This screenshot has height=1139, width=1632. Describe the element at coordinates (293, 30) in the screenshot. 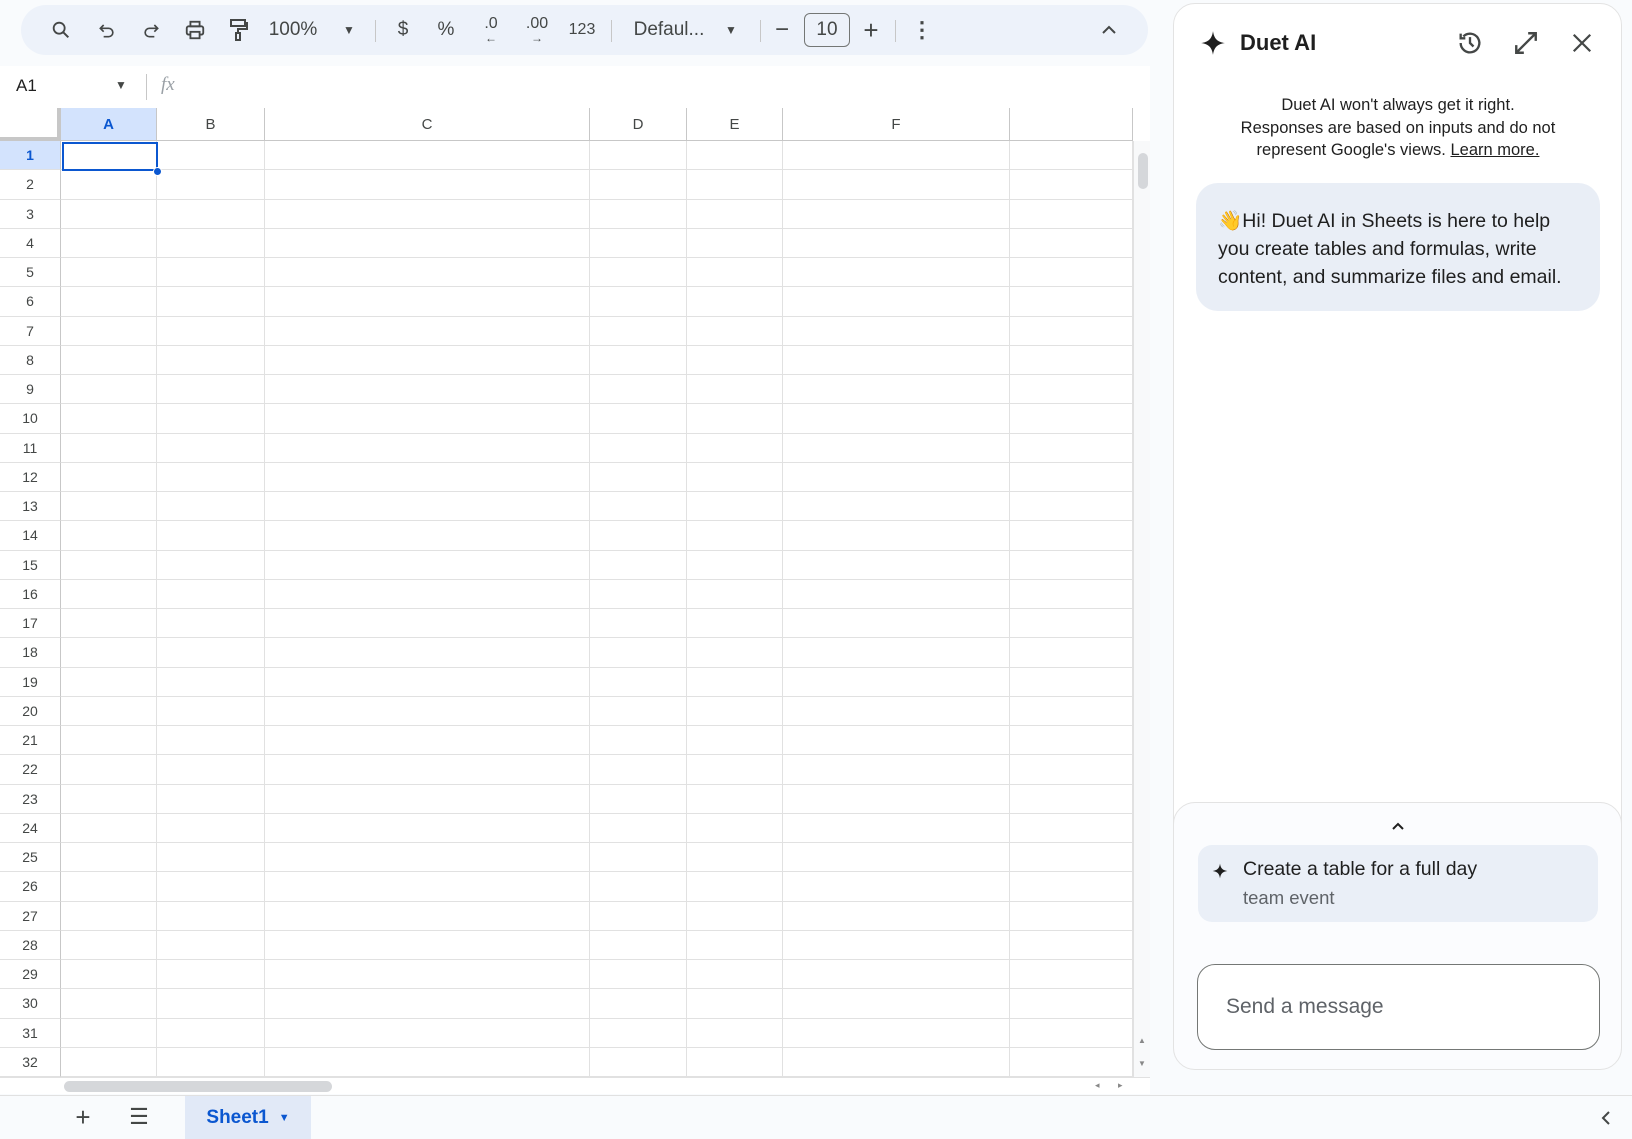

I see `zoom-select: 100%` at that location.